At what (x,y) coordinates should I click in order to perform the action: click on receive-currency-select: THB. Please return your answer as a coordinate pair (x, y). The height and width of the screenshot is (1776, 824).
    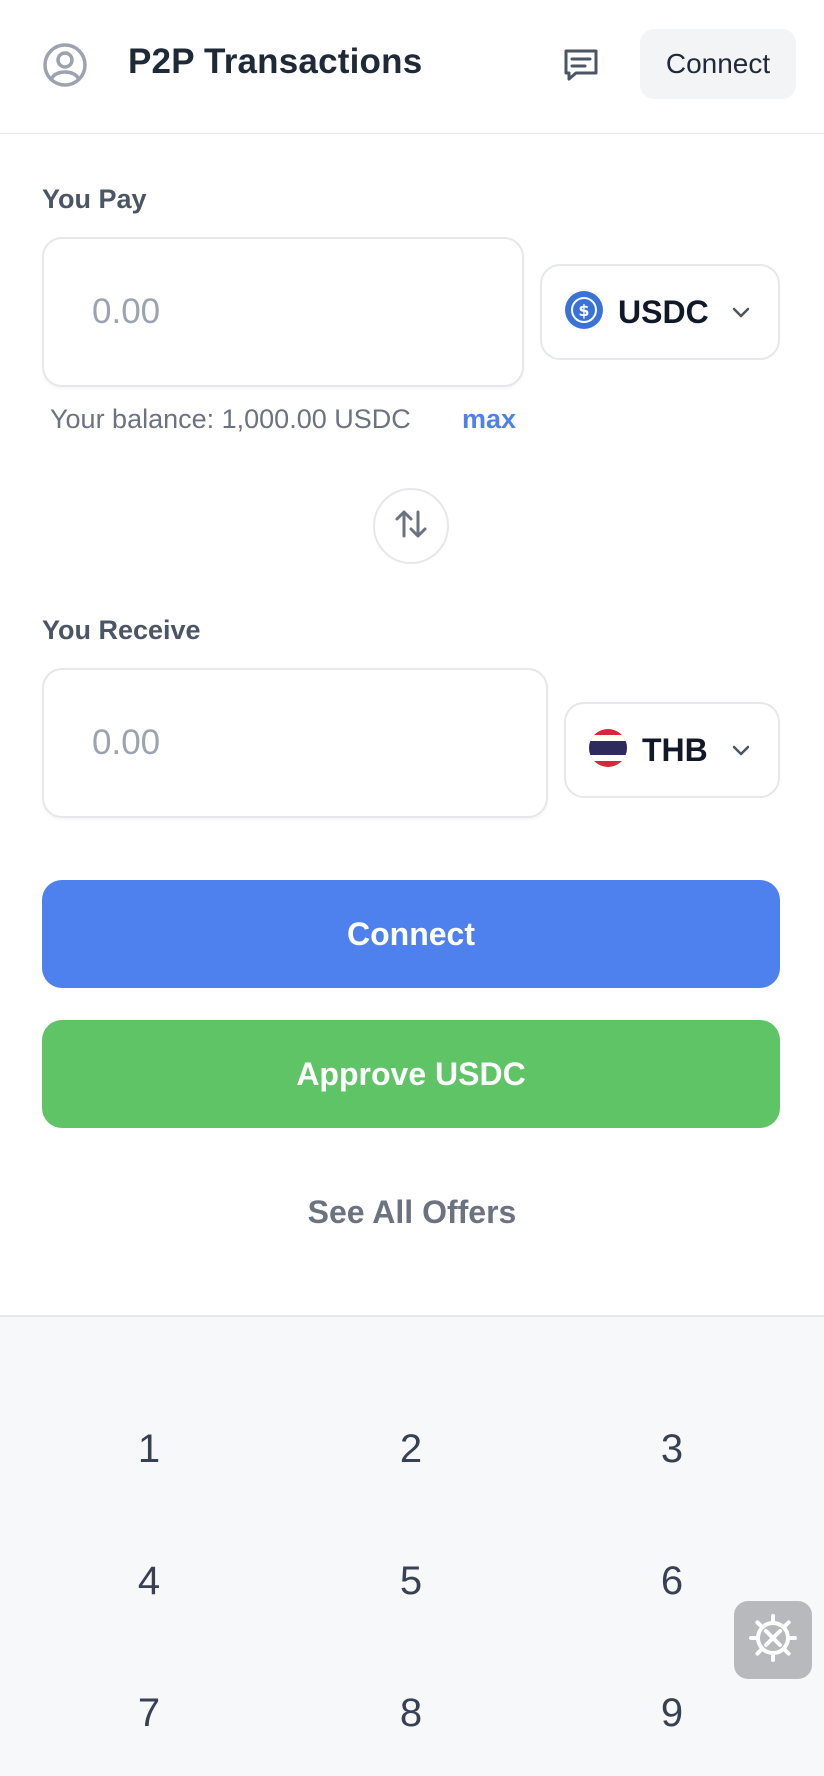
    Looking at the image, I should click on (672, 750).